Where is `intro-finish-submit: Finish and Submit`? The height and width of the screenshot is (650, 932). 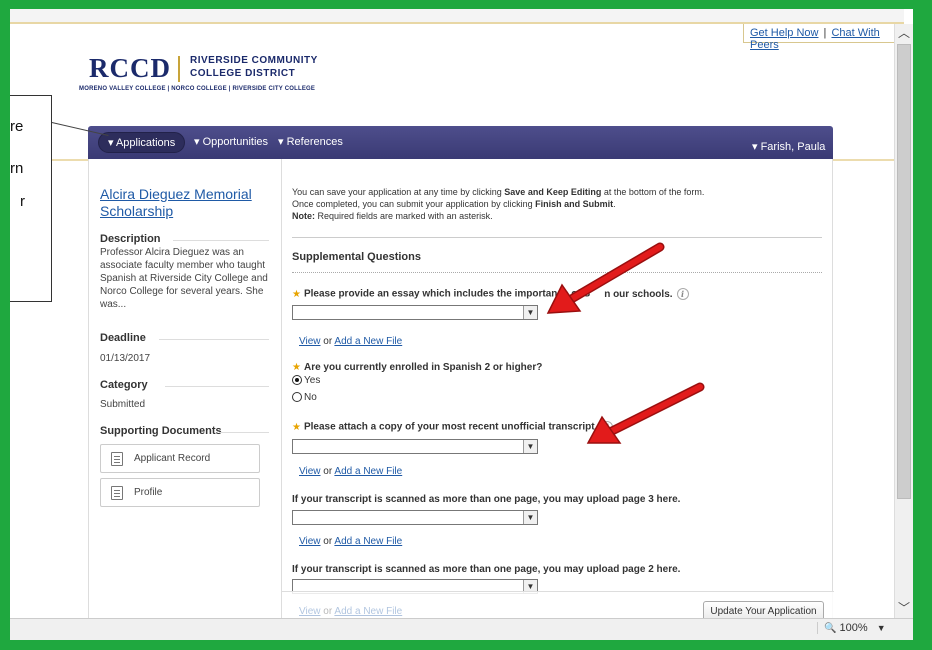 intro-finish-submit: Finish and Submit is located at coordinates (574, 204).